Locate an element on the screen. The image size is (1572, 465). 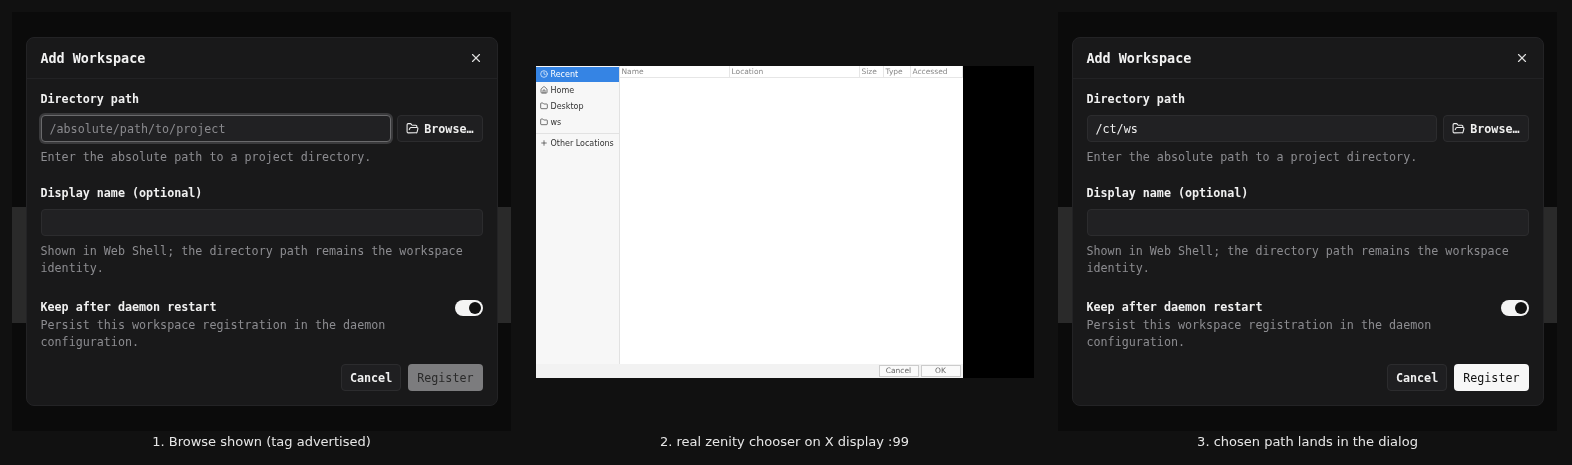
screenshot-caption: 3. chosen path lands in the dialog is located at coordinates (1307, 442).